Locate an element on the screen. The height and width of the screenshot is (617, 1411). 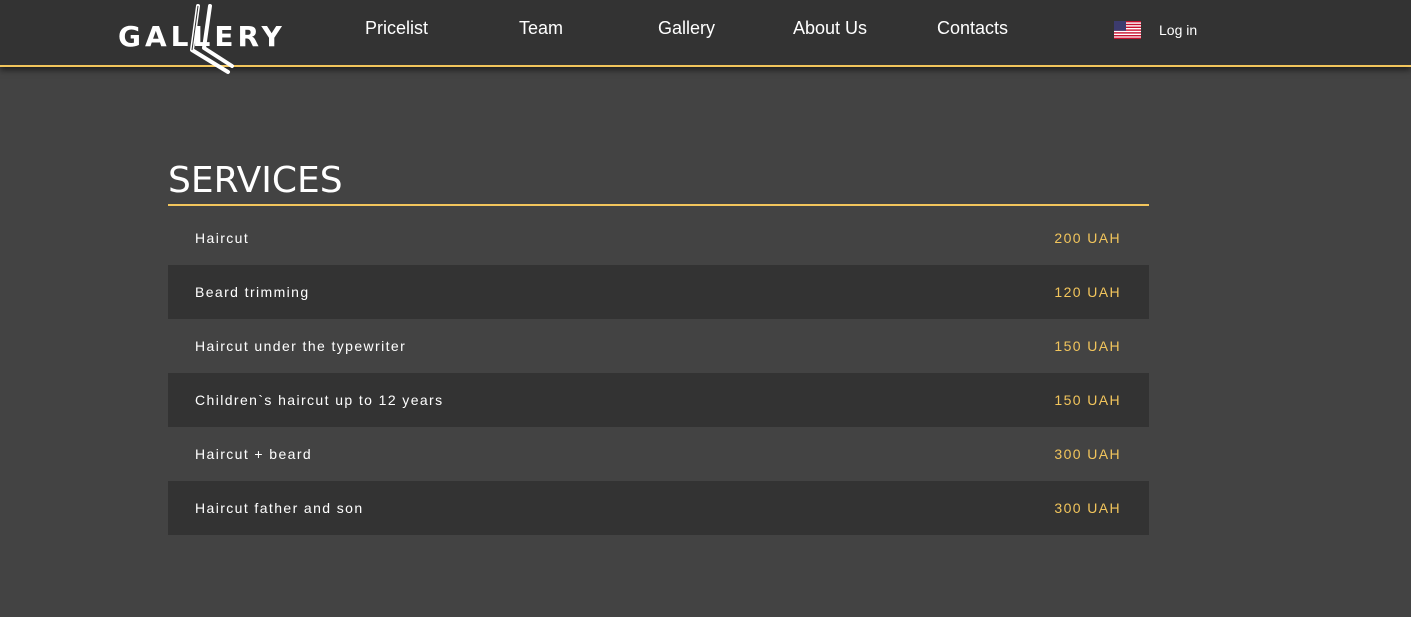
nav-gallery: Gallery is located at coordinates (686, 28).